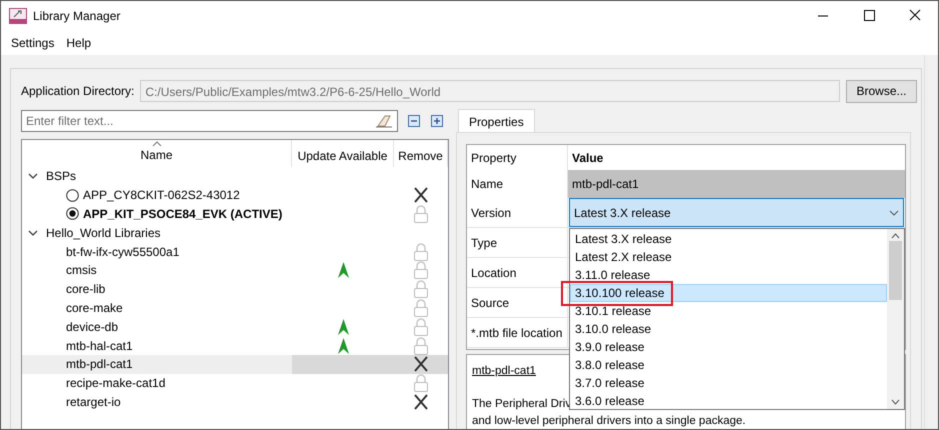  I want to click on version-option: 3.10.100 release, so click(728, 293).